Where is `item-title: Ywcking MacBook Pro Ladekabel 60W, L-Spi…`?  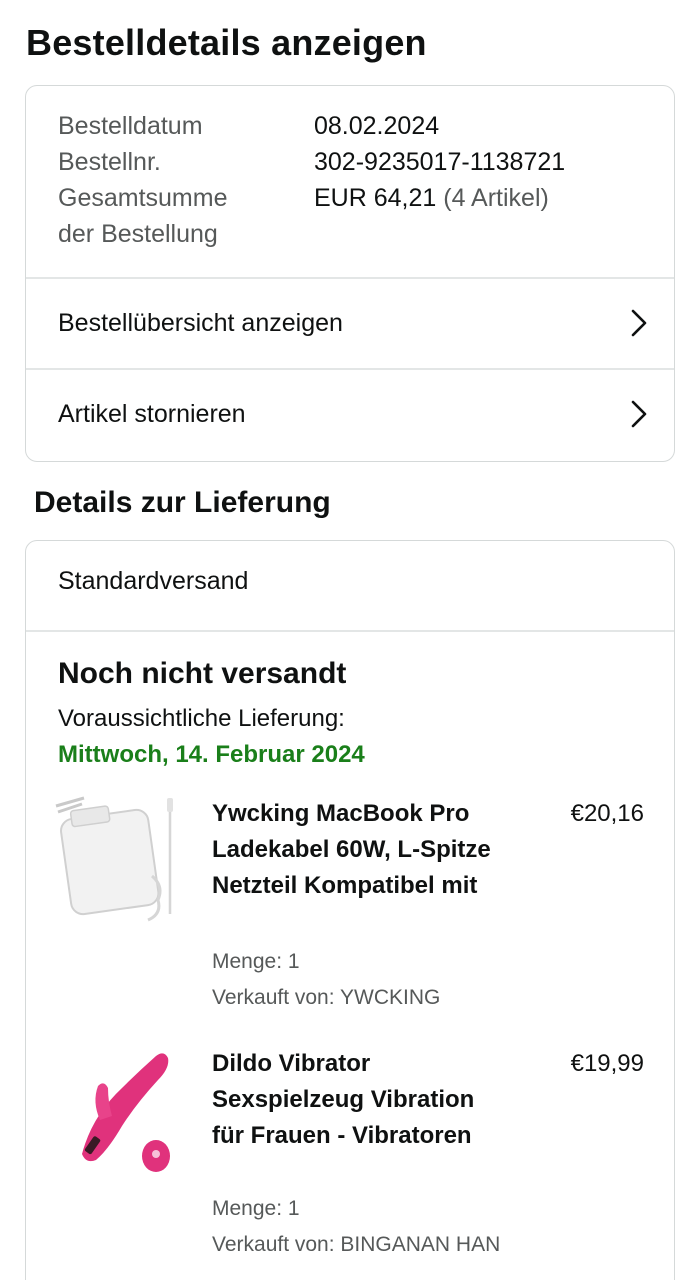
item-title: Ywcking MacBook Pro Ladekabel 60W, L-Spi… is located at coordinates (362, 850).